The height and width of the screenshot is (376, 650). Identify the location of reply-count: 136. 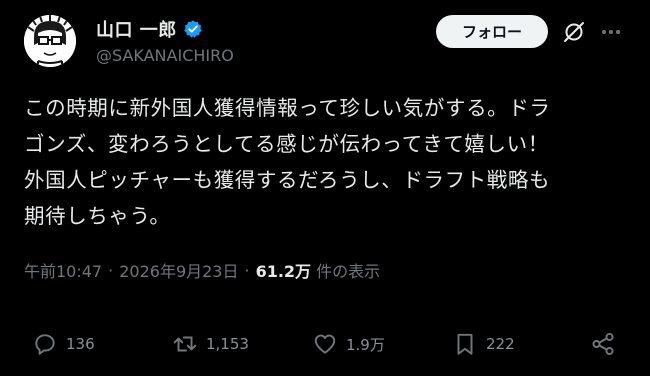
(80, 344).